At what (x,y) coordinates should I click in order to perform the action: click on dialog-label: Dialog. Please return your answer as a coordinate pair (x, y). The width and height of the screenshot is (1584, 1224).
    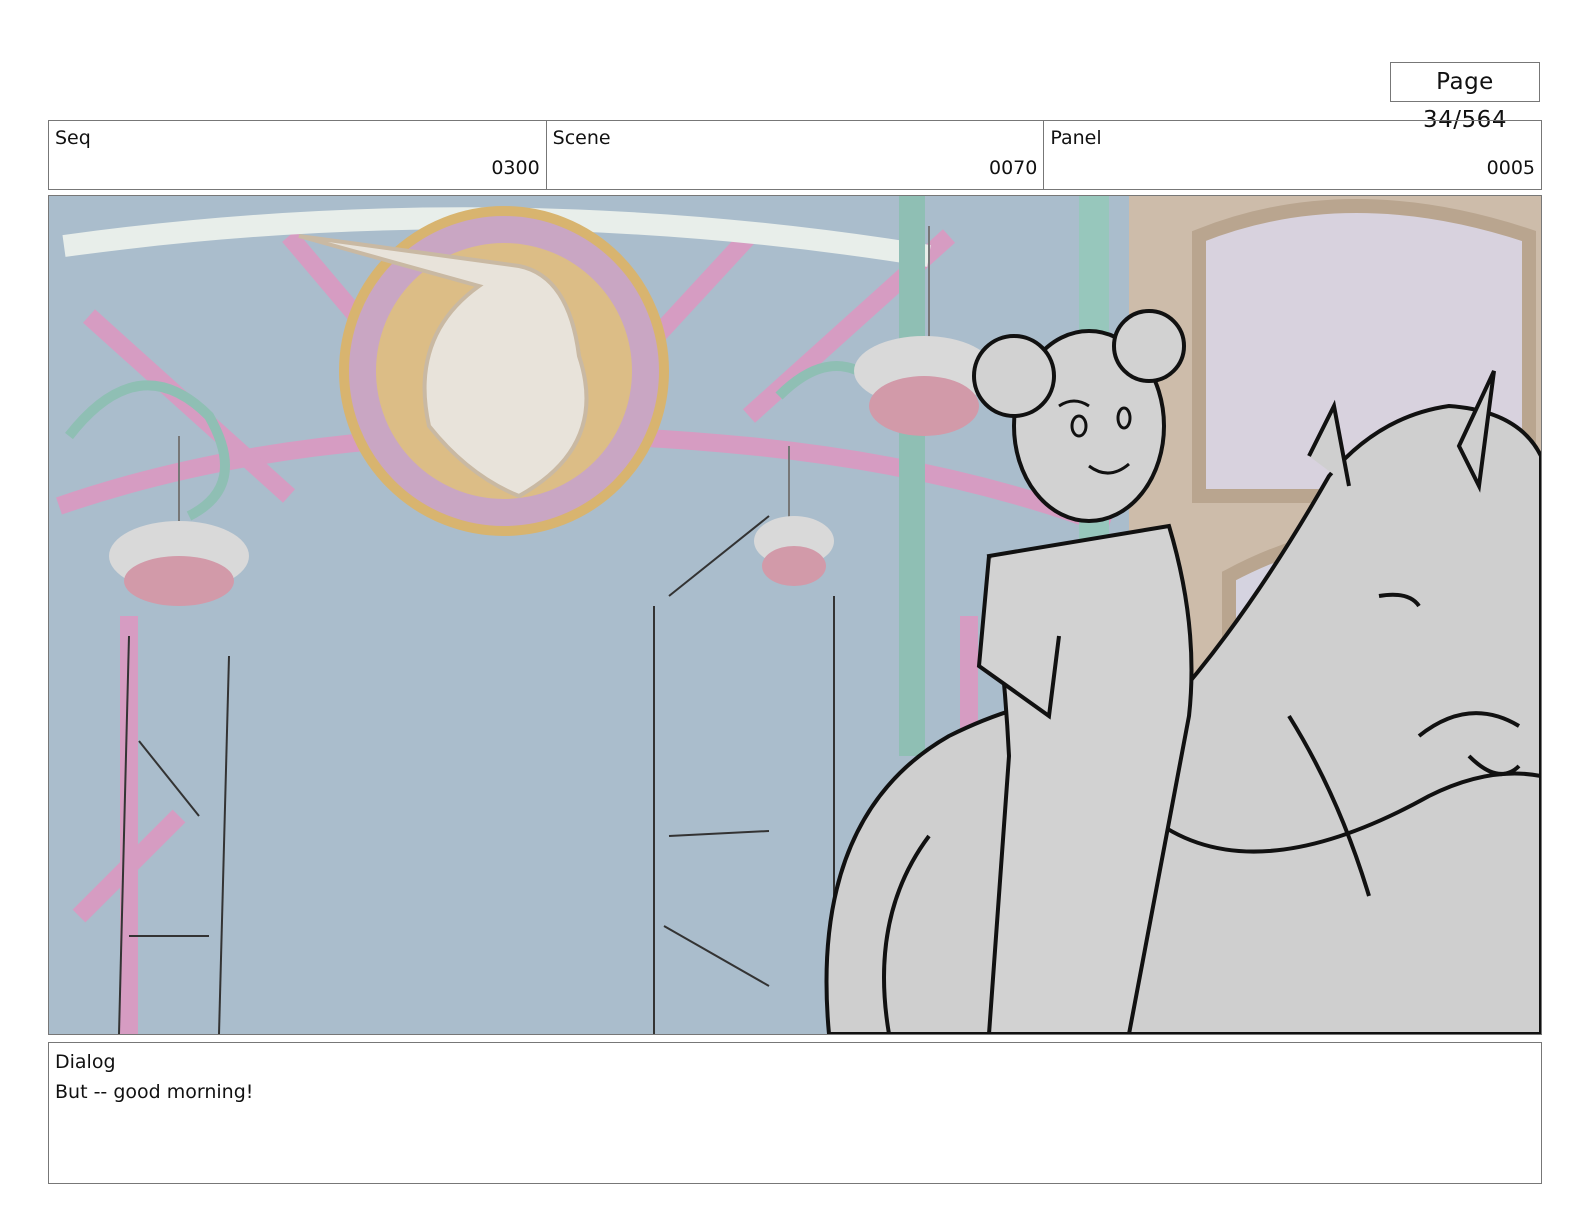
    Looking at the image, I should click on (85, 1062).